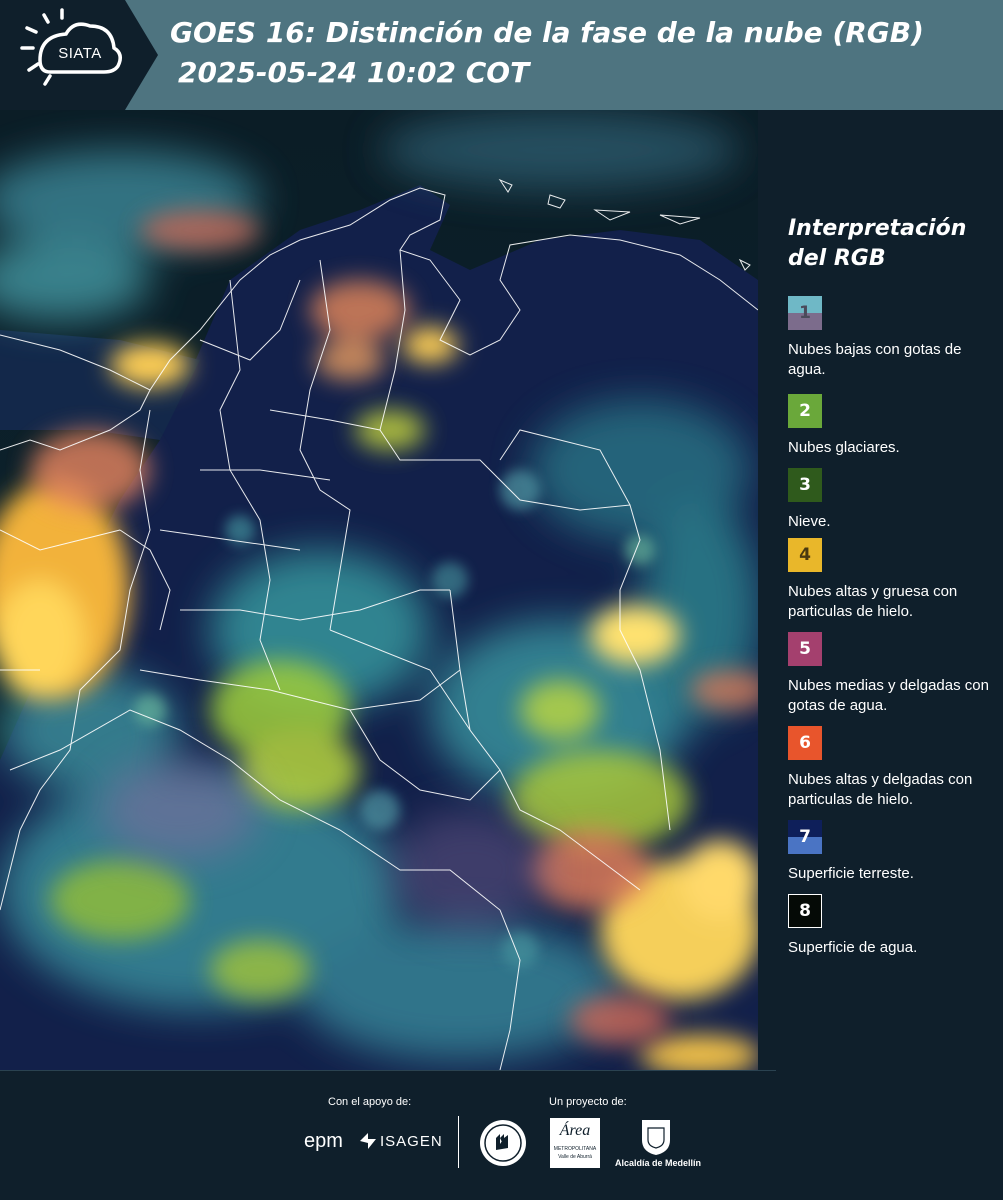 This screenshot has height=1200, width=1003. I want to click on legend-label-8: Superficie de agua., so click(853, 947).